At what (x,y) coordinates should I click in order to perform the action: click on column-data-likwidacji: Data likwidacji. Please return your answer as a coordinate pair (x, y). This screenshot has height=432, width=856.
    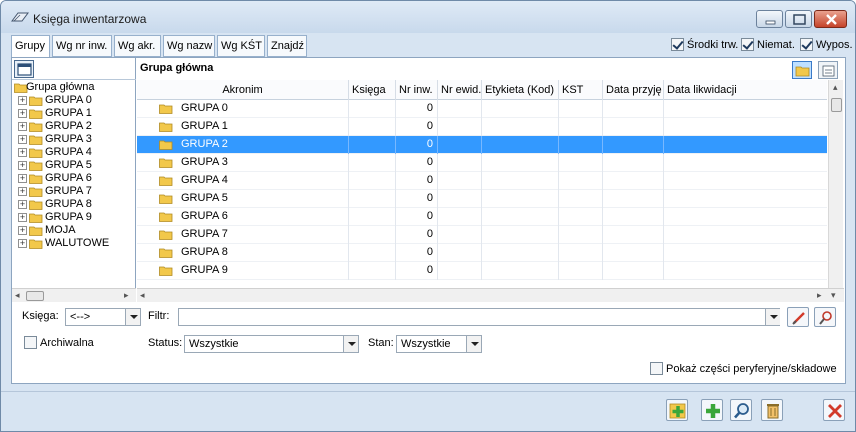
    Looking at the image, I should click on (745, 90).